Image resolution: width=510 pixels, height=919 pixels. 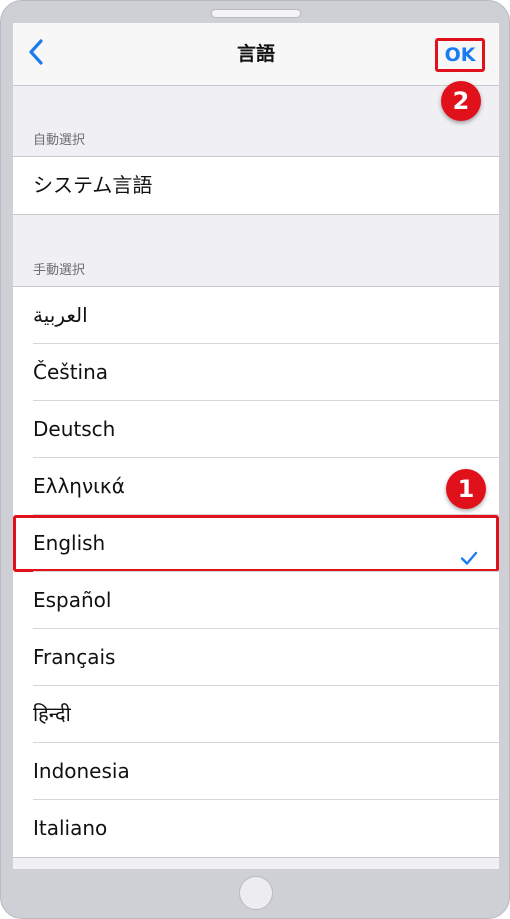 What do you see at coordinates (256, 543) in the screenshot?
I see `language-item-selected: English` at bounding box center [256, 543].